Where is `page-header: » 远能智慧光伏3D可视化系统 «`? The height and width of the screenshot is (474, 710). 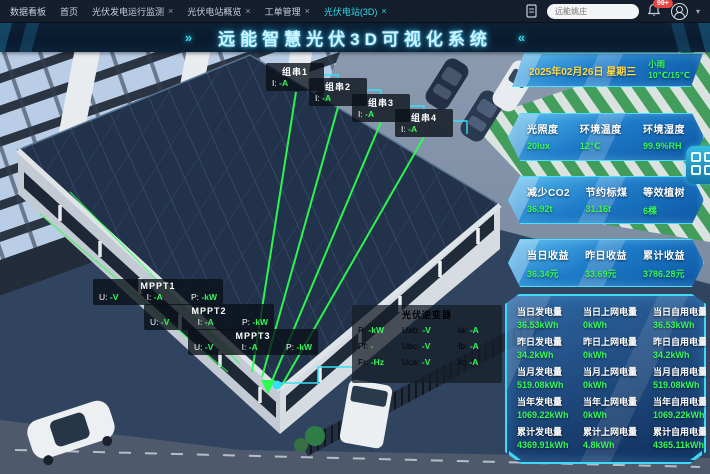
page-header: » 远能智慧光伏3D可视化系统 « is located at coordinates (355, 37).